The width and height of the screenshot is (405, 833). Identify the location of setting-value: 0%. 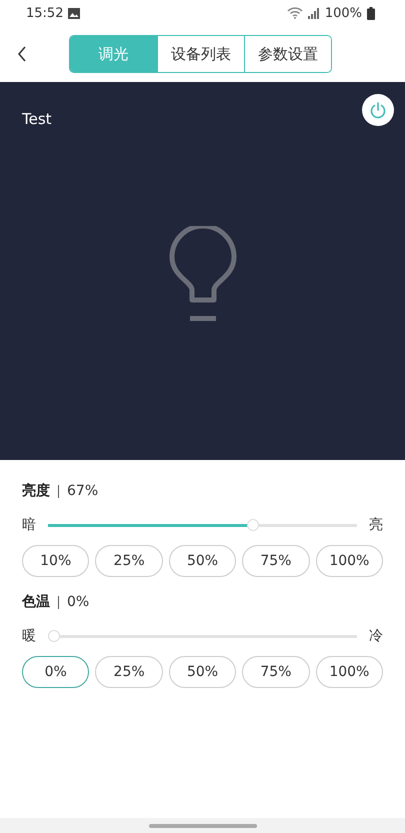
(78, 602).